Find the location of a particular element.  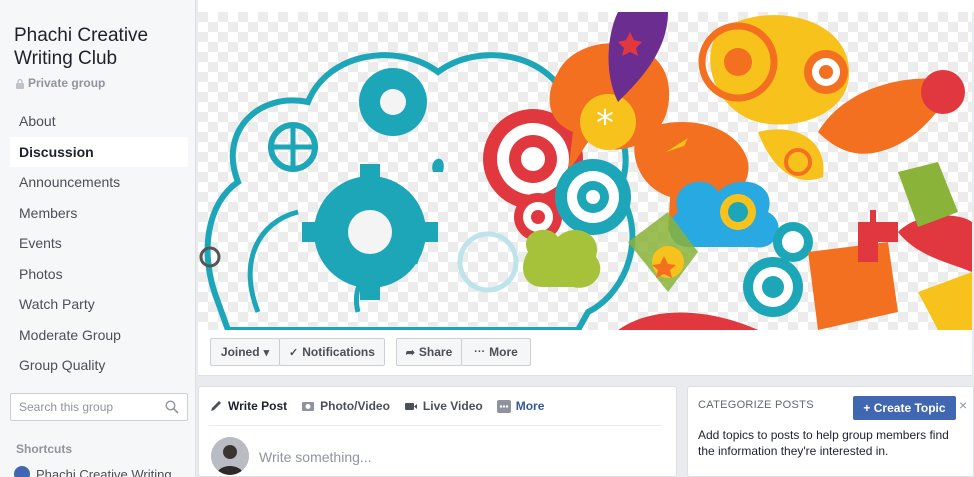

tab-write-post: Write Post is located at coordinates (248, 406).